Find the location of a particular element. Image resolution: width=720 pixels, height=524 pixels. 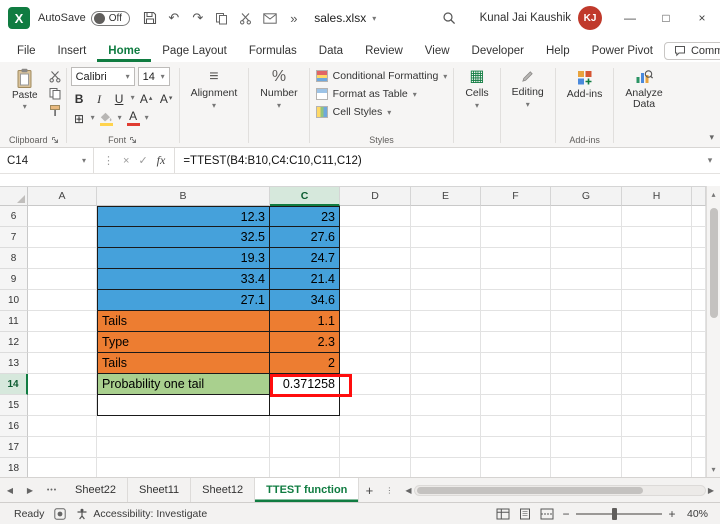

search-button is located at coordinates (449, 18).